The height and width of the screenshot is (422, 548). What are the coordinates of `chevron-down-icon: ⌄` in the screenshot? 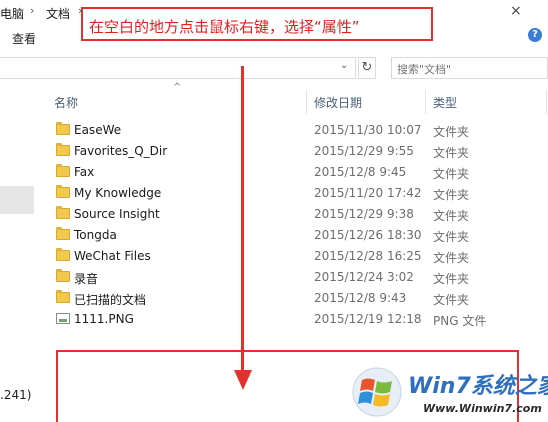 It's located at (344, 65).